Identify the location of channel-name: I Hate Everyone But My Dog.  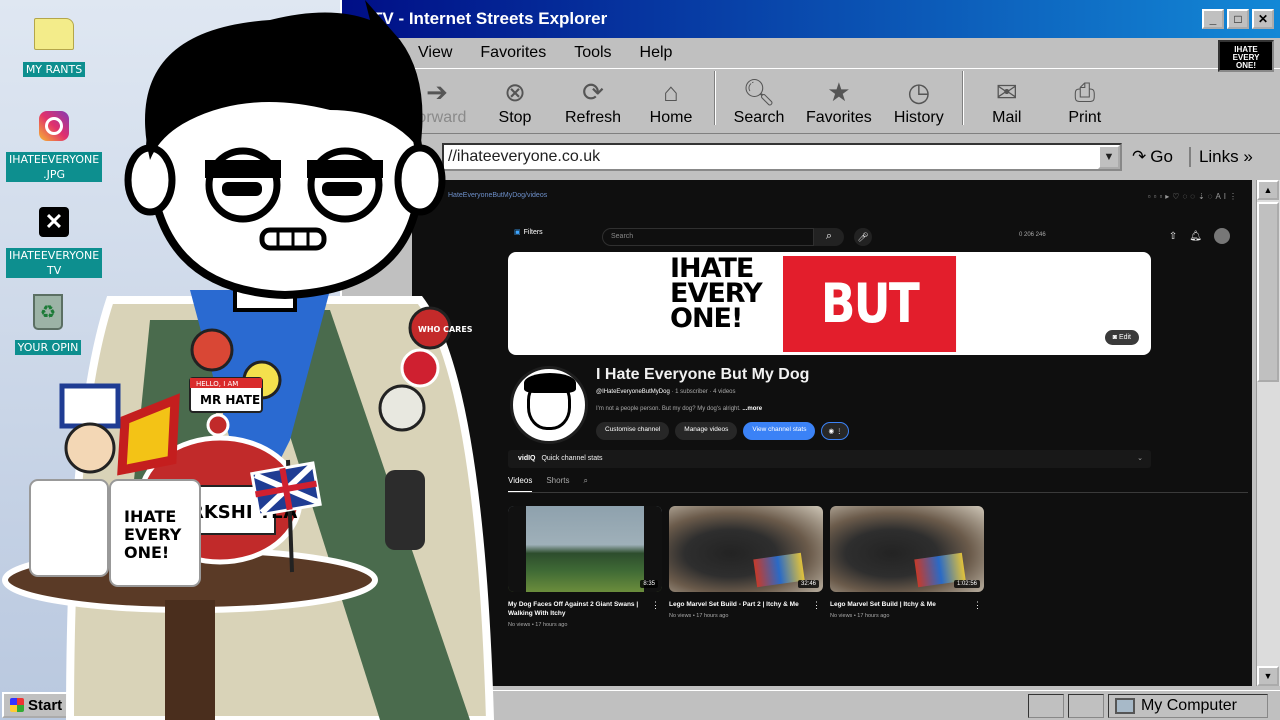
(703, 374).